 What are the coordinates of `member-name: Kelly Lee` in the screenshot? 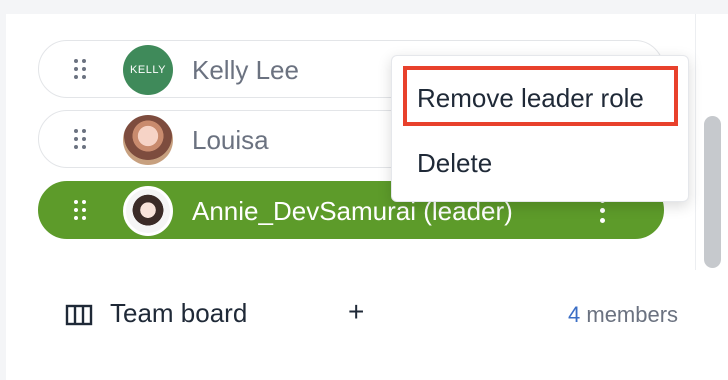 It's located at (245, 70).